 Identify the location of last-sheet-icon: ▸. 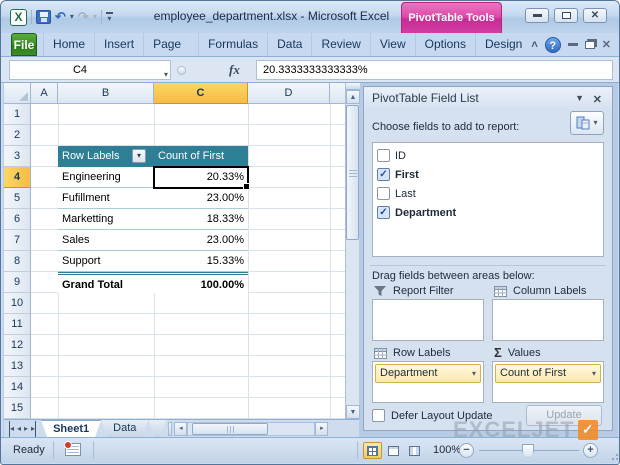
(34, 428).